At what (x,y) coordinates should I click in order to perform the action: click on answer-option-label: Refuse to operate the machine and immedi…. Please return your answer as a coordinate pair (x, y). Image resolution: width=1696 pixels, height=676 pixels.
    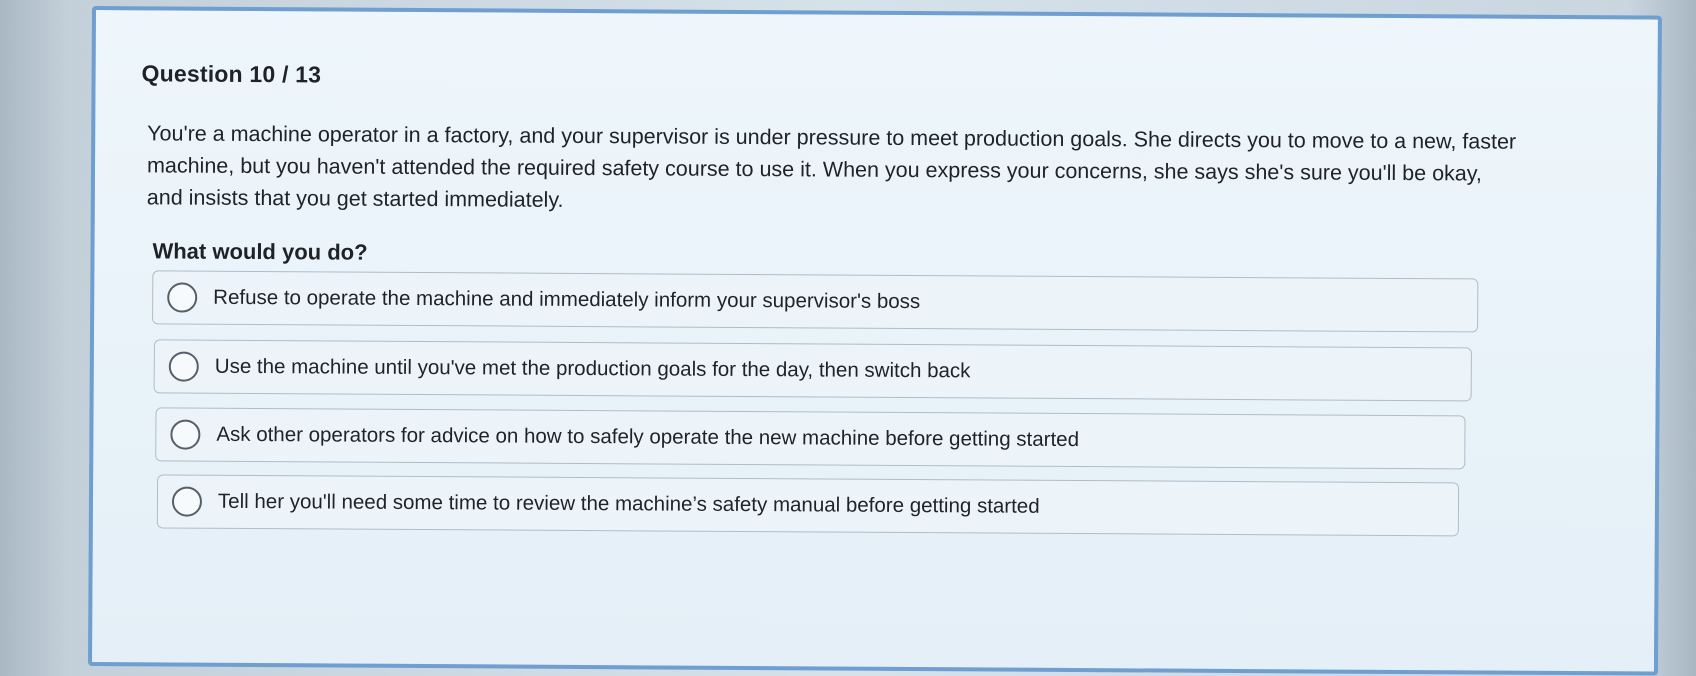
    Looking at the image, I should click on (567, 299).